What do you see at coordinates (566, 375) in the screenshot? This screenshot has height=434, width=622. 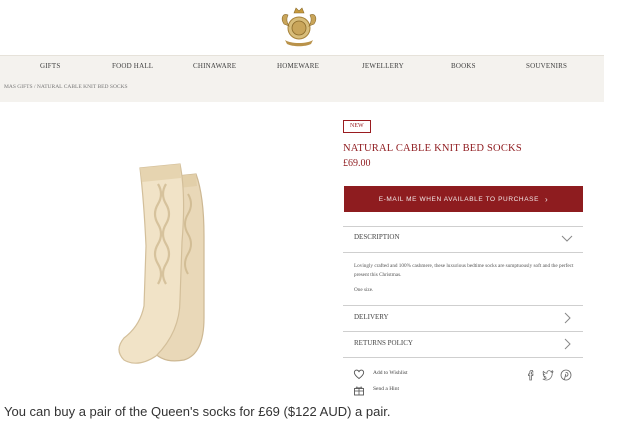 I see `pinterest-icon` at bounding box center [566, 375].